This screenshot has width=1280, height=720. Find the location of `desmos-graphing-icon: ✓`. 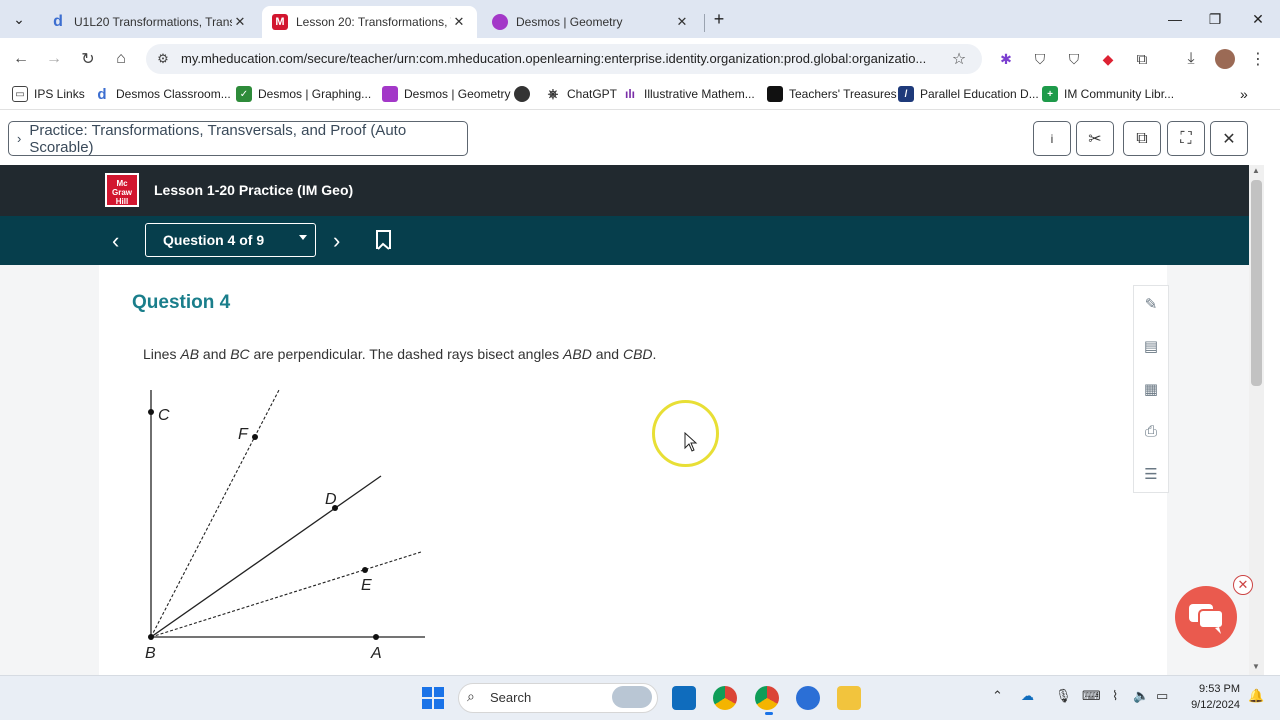

desmos-graphing-icon: ✓ is located at coordinates (244, 94).